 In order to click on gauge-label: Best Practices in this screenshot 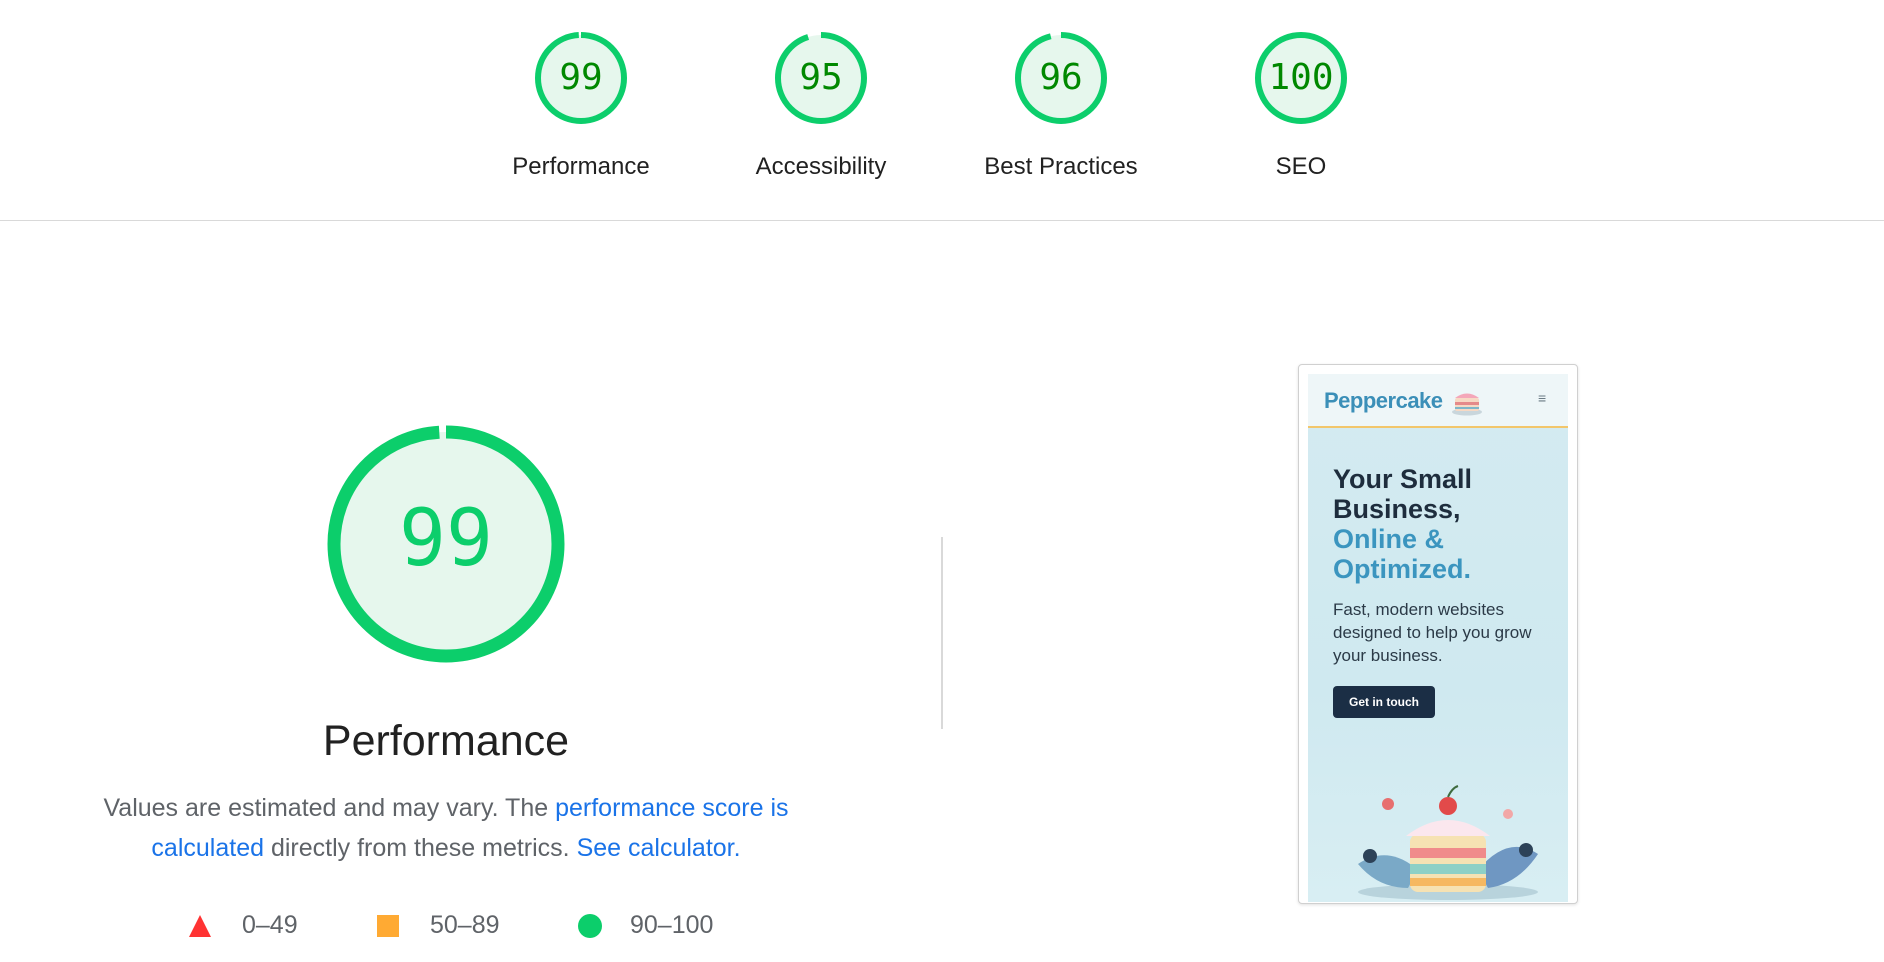, I will do `click(1061, 166)`.